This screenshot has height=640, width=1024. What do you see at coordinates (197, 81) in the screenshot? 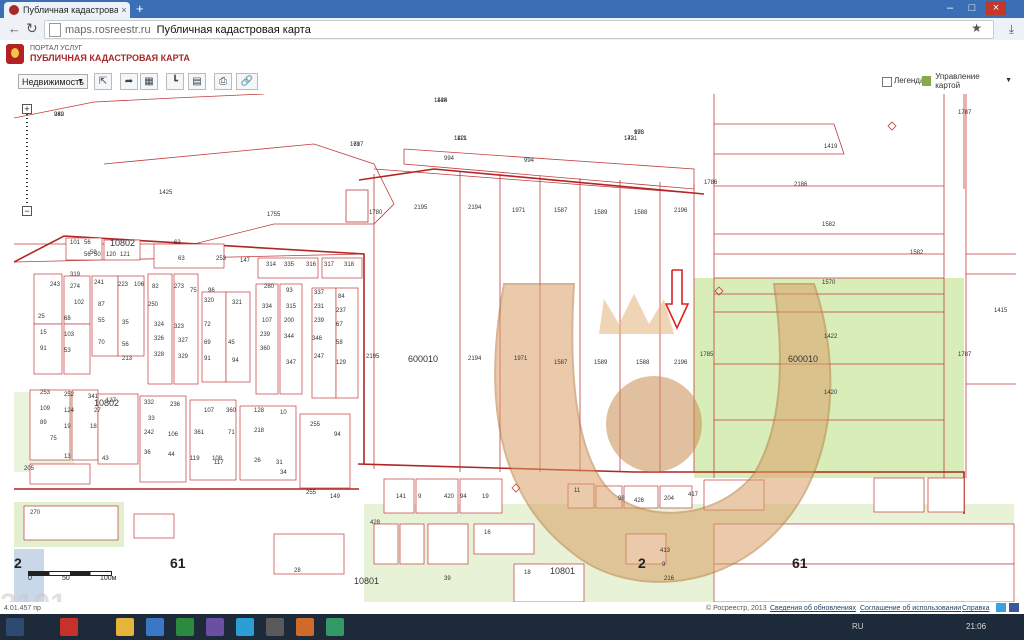
I see `bookmark-tool-icon: ▤` at bounding box center [197, 81].